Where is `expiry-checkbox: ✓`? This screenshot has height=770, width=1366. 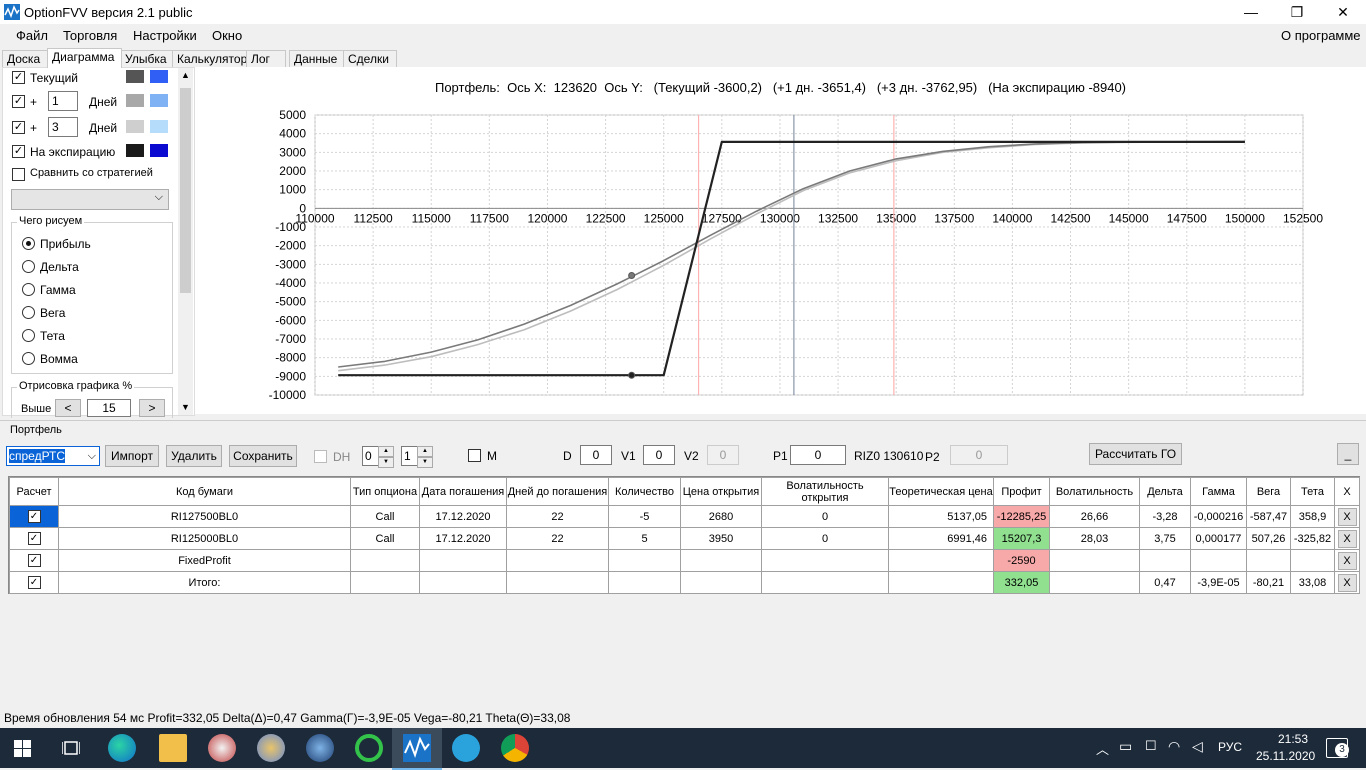 expiry-checkbox: ✓ is located at coordinates (18, 151).